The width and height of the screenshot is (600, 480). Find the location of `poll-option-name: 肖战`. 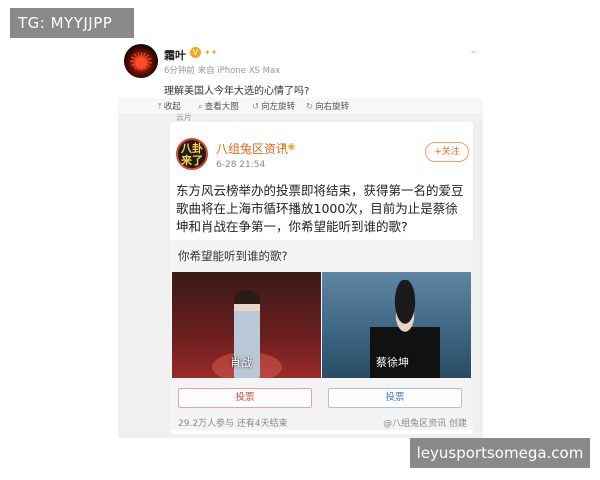

poll-option-name: 肖战 is located at coordinates (241, 362).